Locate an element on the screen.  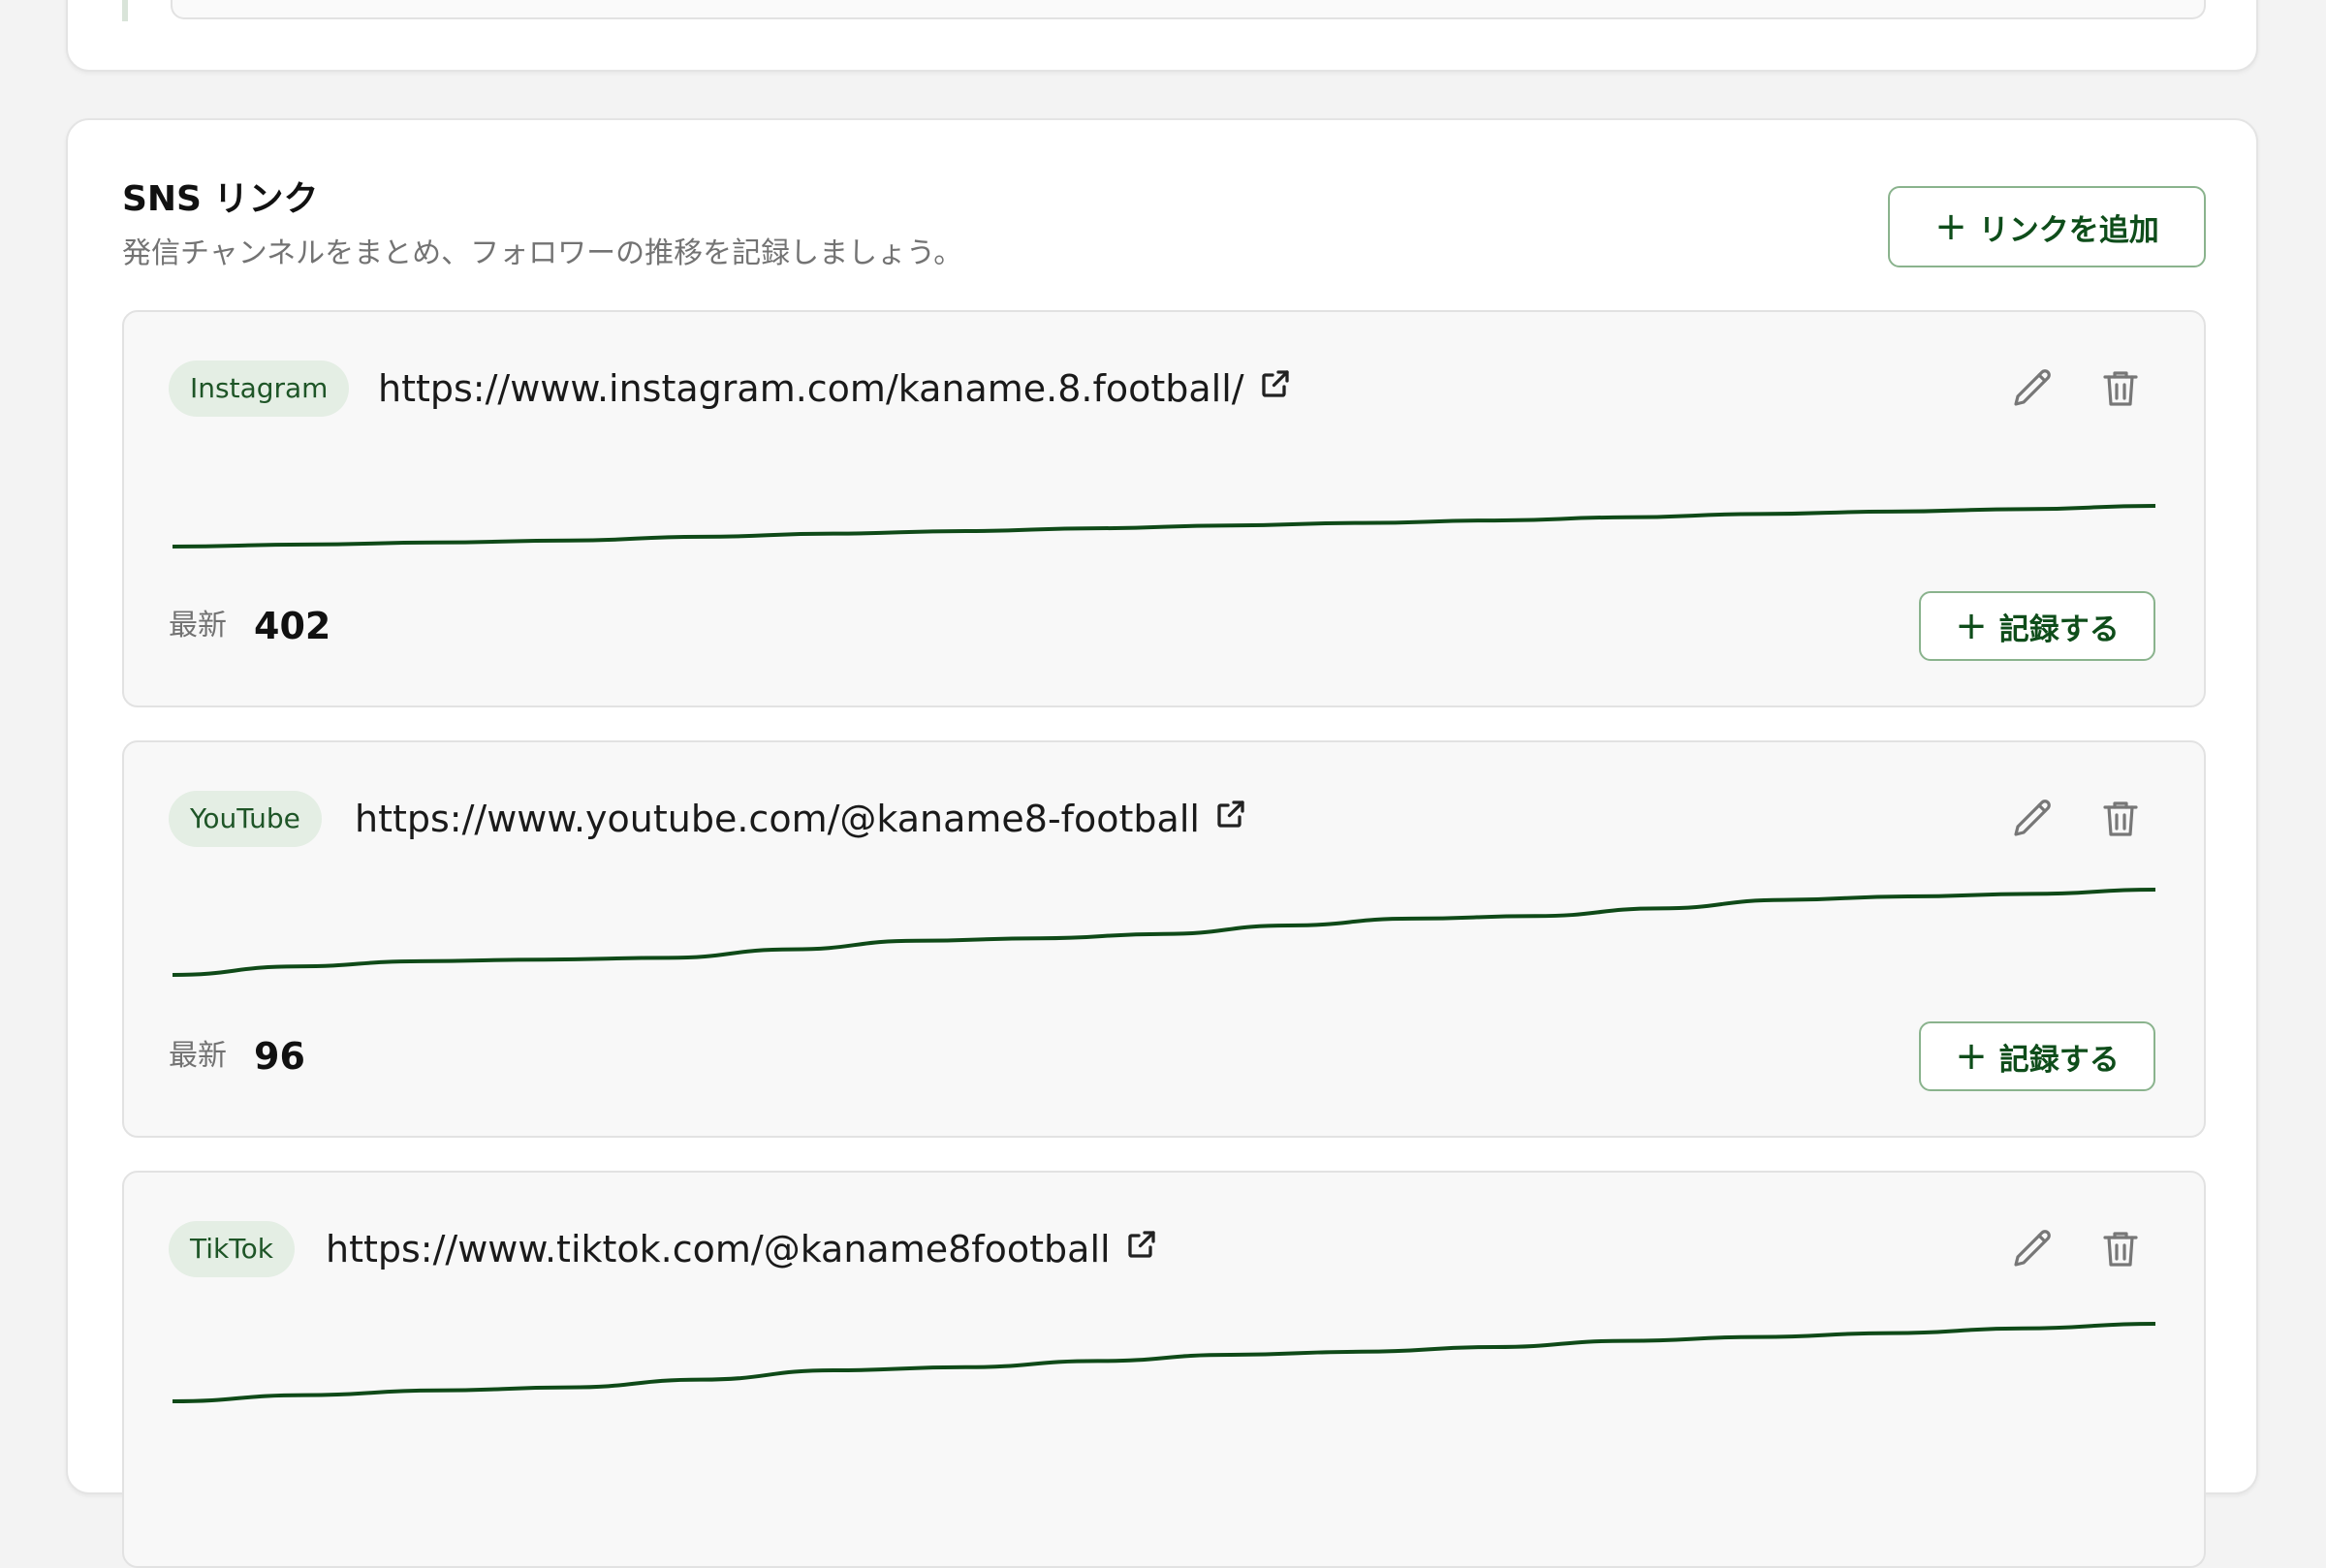
platform-chip: Instagram is located at coordinates (259, 389).